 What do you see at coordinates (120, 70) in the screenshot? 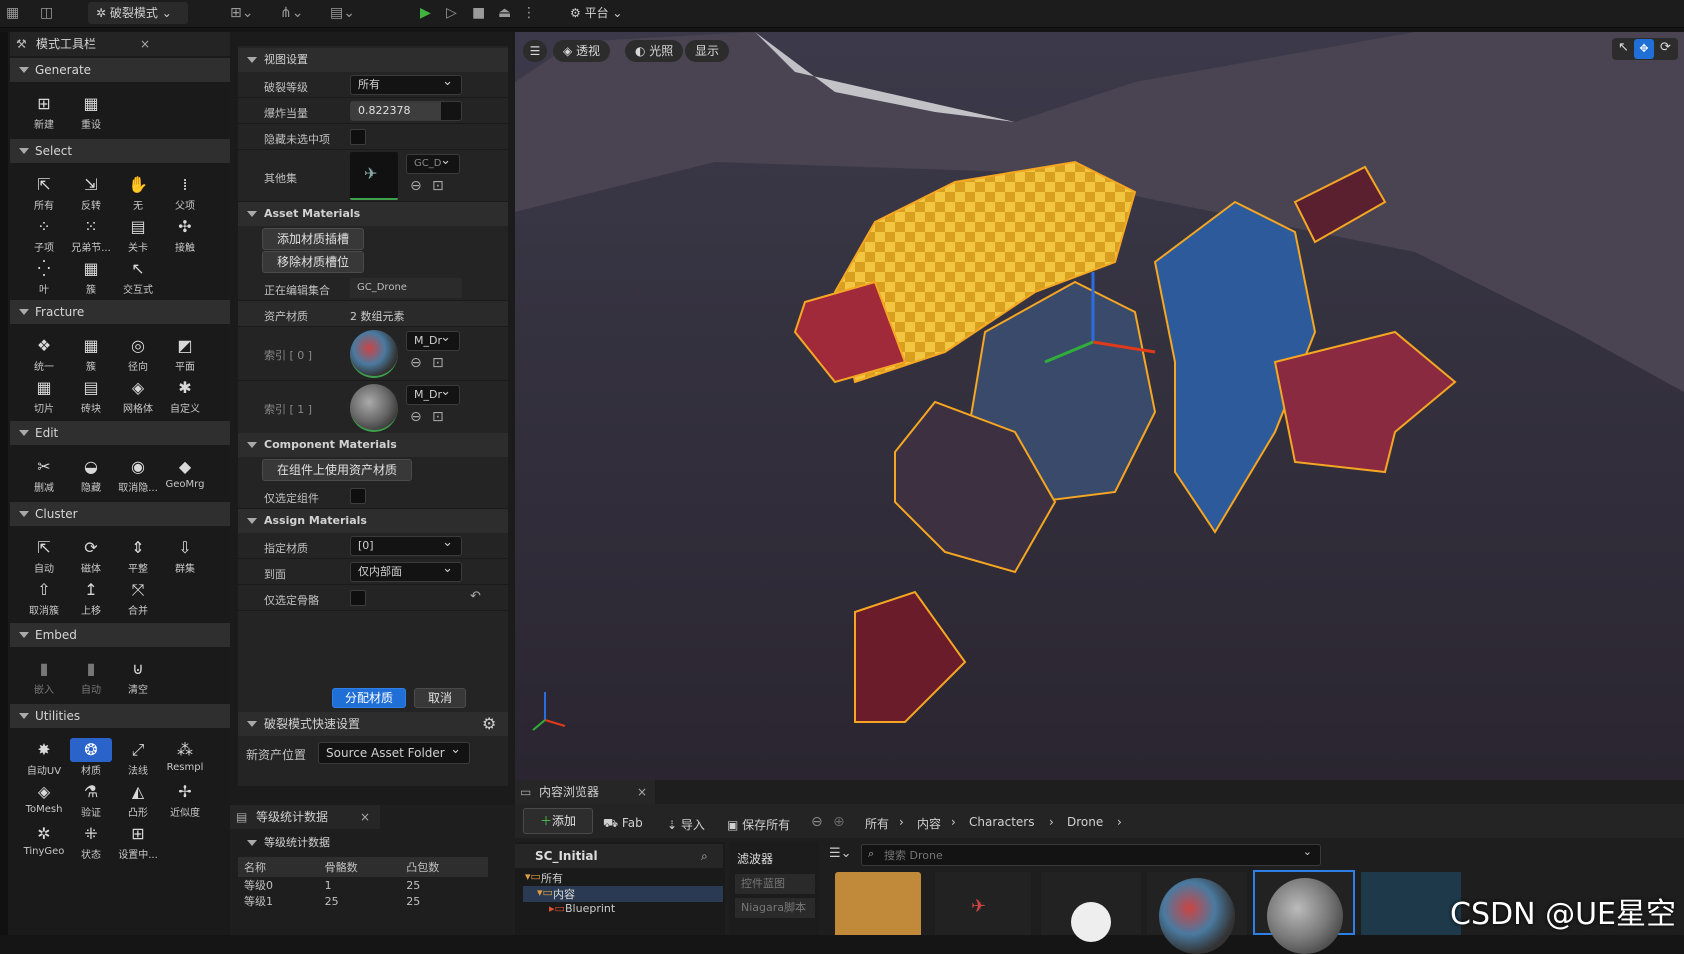
I see `section-generate: Generate` at bounding box center [120, 70].